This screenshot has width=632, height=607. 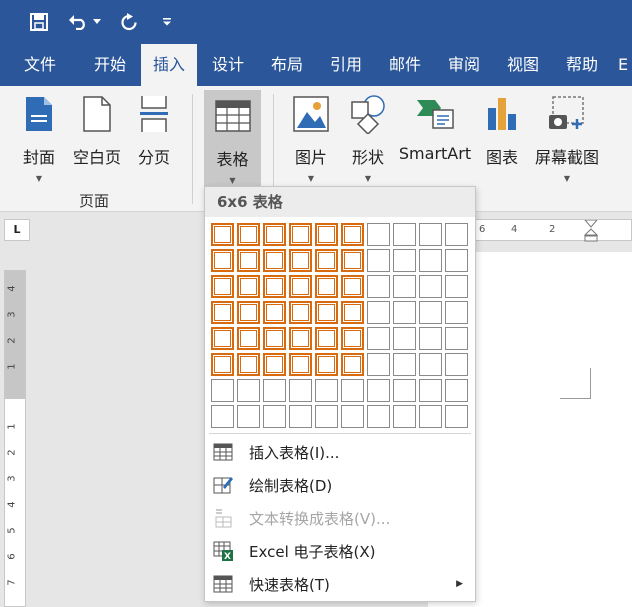 What do you see at coordinates (591, 231) in the screenshot?
I see `indent-marker-icon` at bounding box center [591, 231].